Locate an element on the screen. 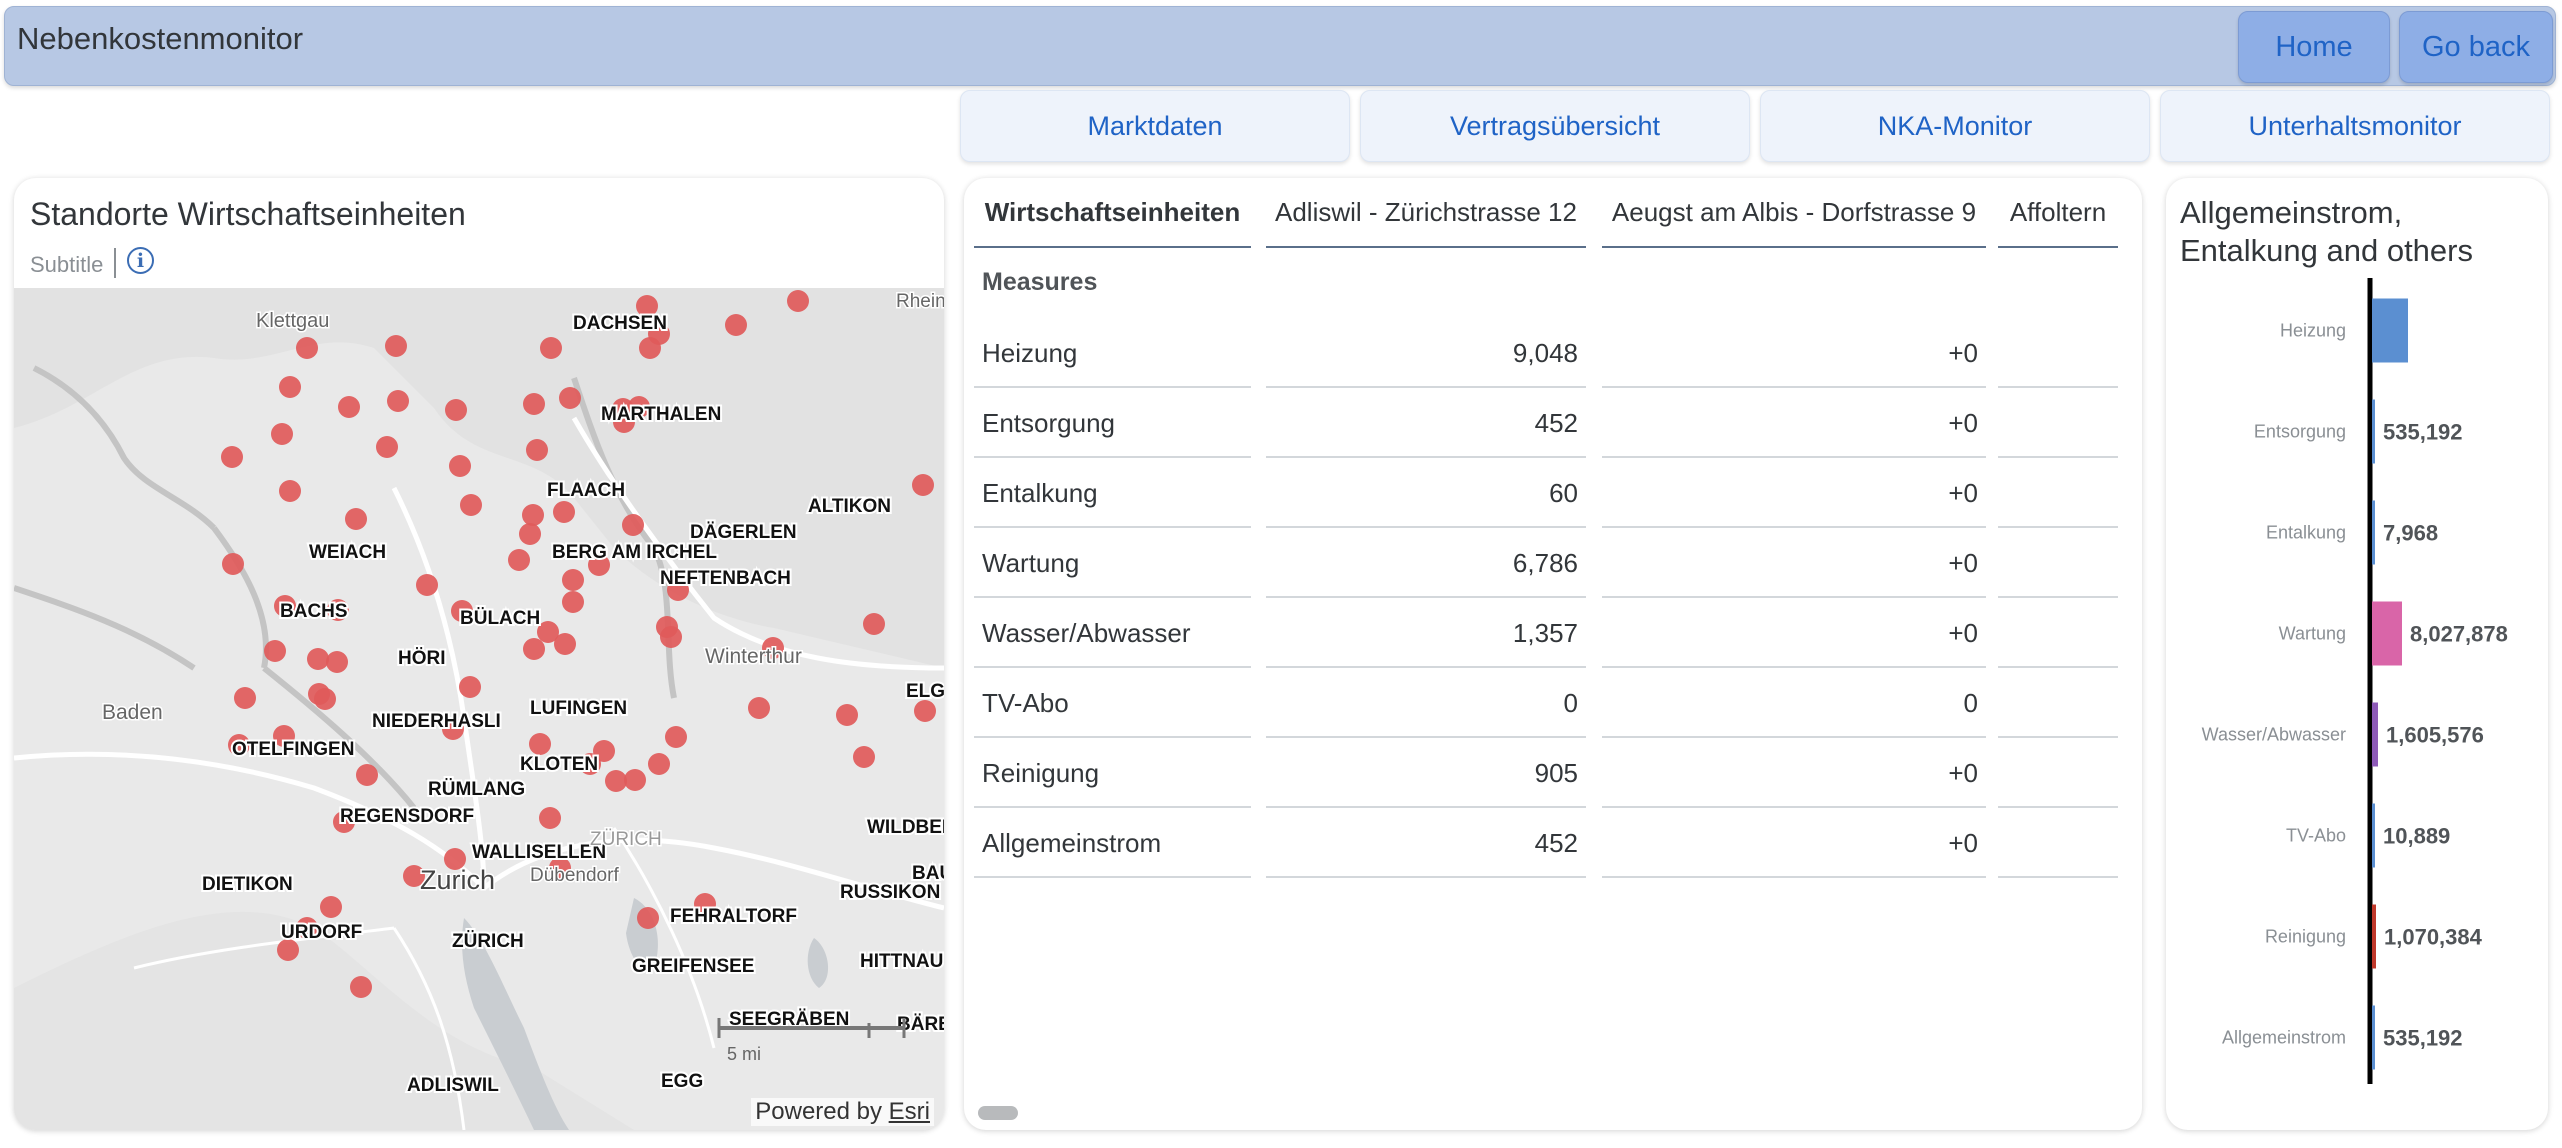 The image size is (2562, 1148). value-affoltern is located at coordinates (2058, 704).